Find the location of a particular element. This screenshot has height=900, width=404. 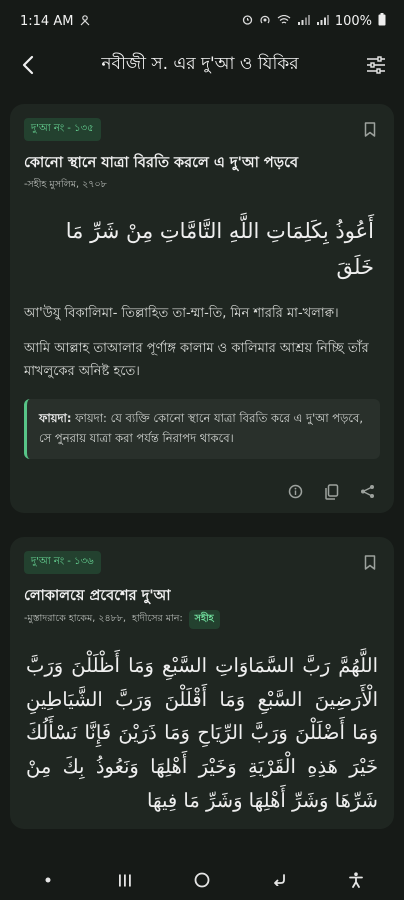

status-left: 1:14 AM is located at coordinates (55, 21).